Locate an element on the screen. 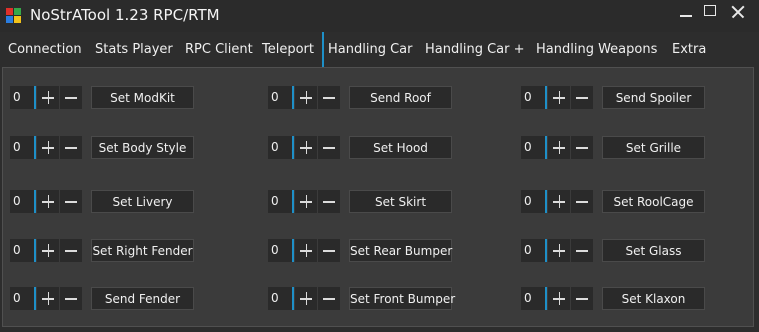 The width and height of the screenshot is (759, 332). action-button: Set RoolCage is located at coordinates (653, 201).